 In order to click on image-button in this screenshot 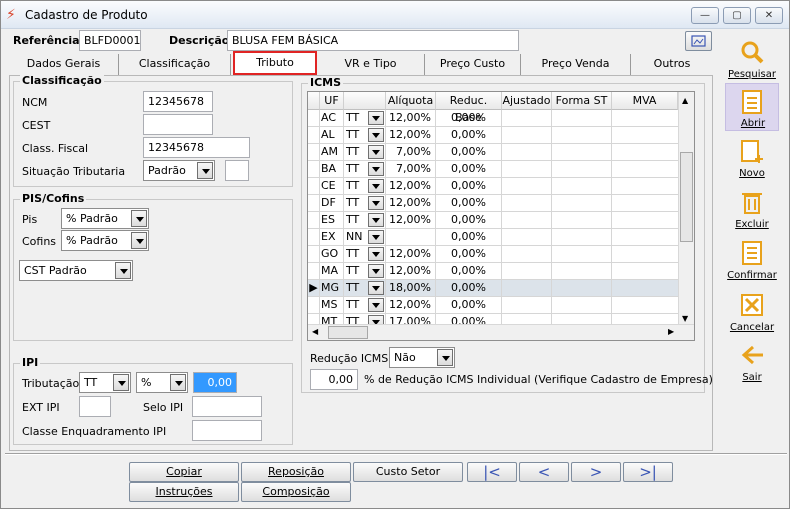, I will do `click(698, 41)`.